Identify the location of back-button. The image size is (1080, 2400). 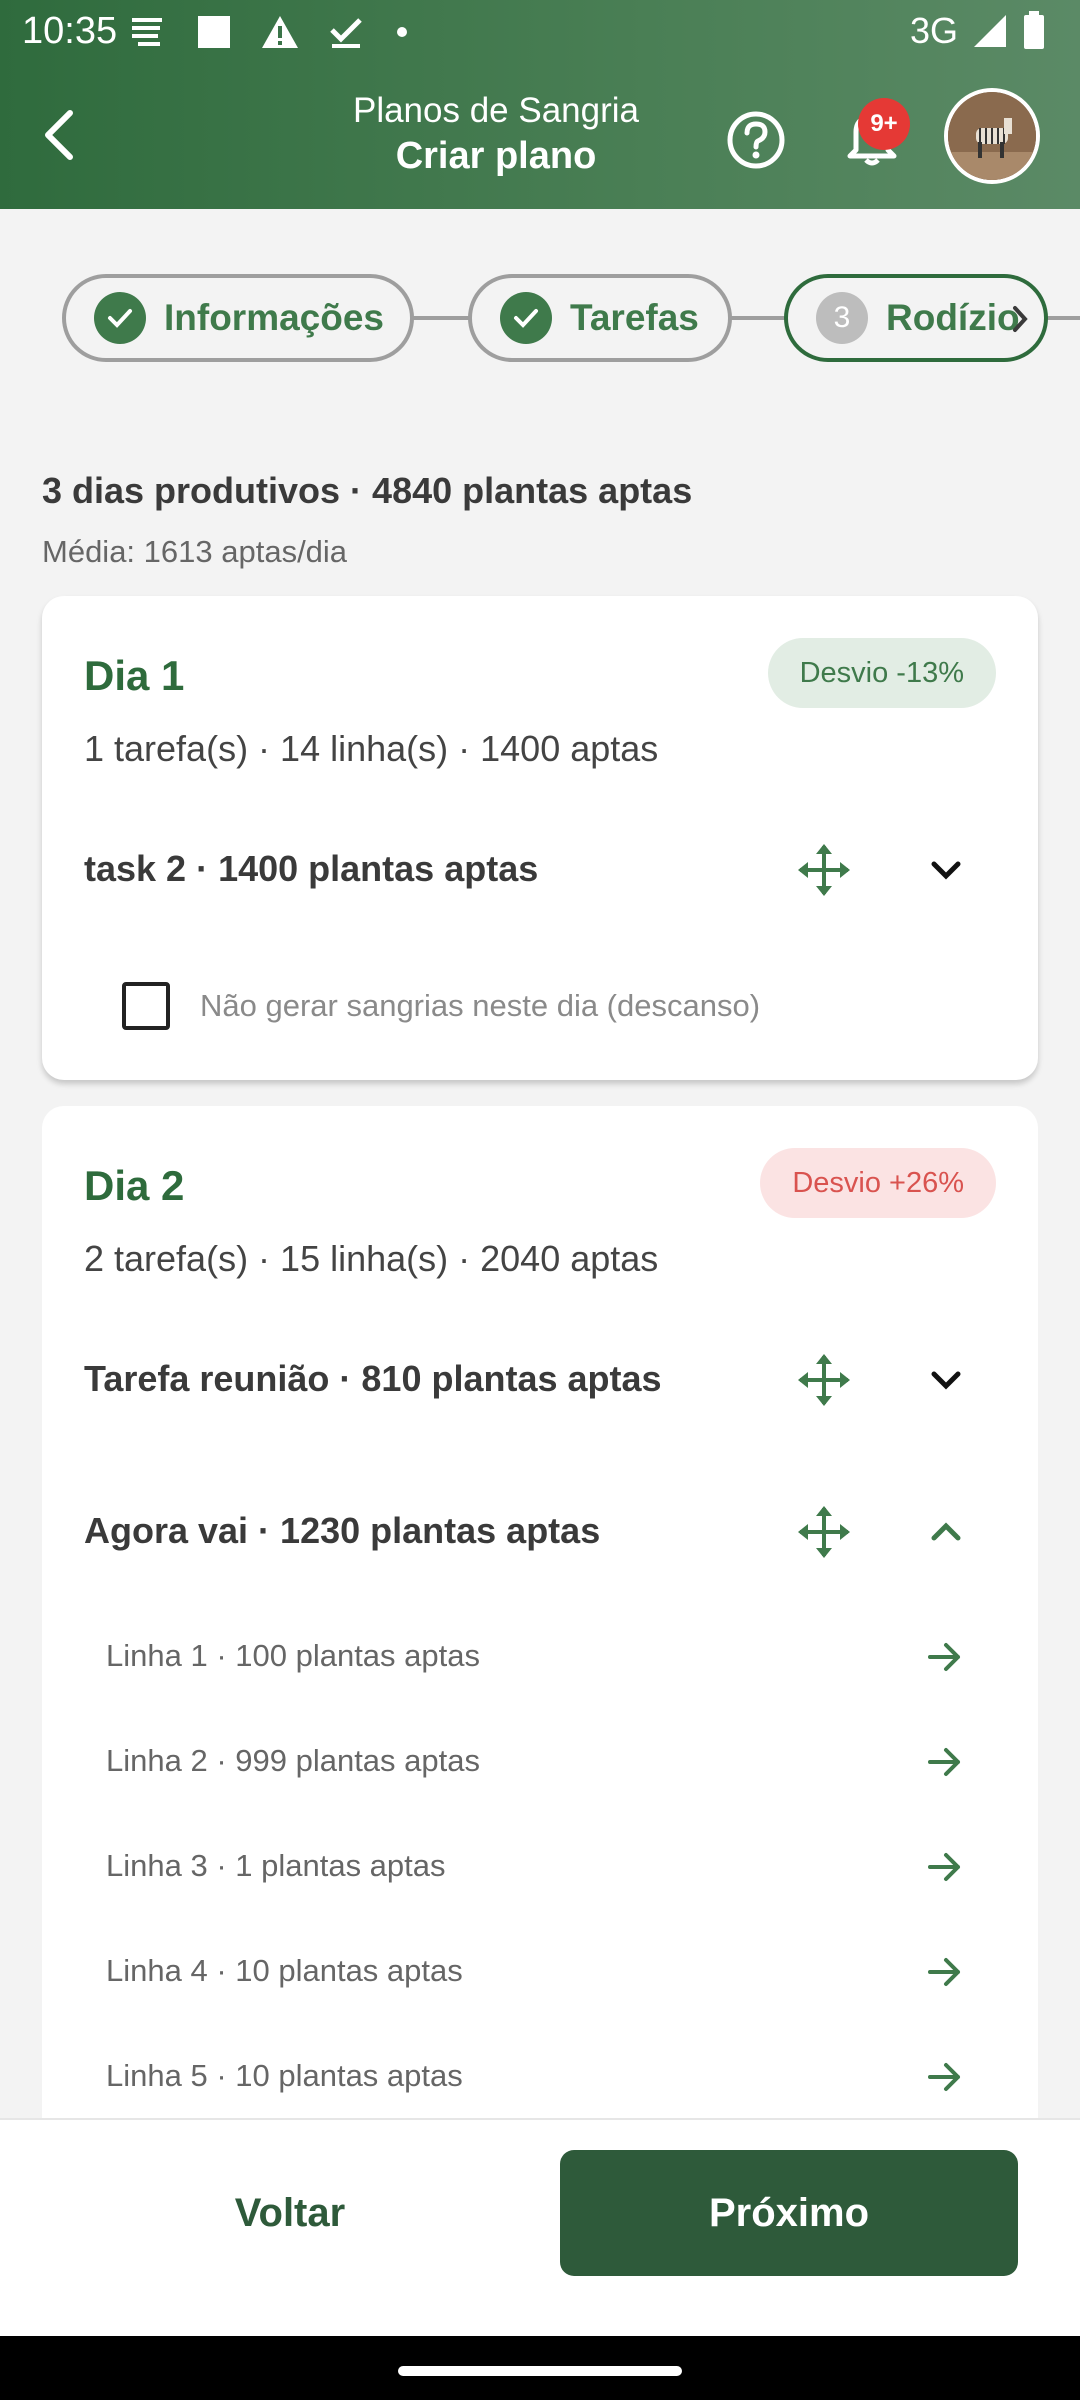
(58, 135).